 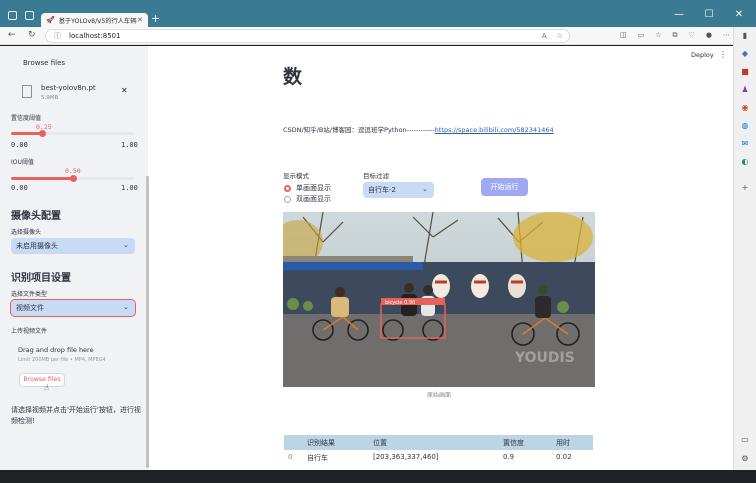 What do you see at coordinates (313, 199) in the screenshot?
I see `radio-dual-label: 双画面显示` at bounding box center [313, 199].